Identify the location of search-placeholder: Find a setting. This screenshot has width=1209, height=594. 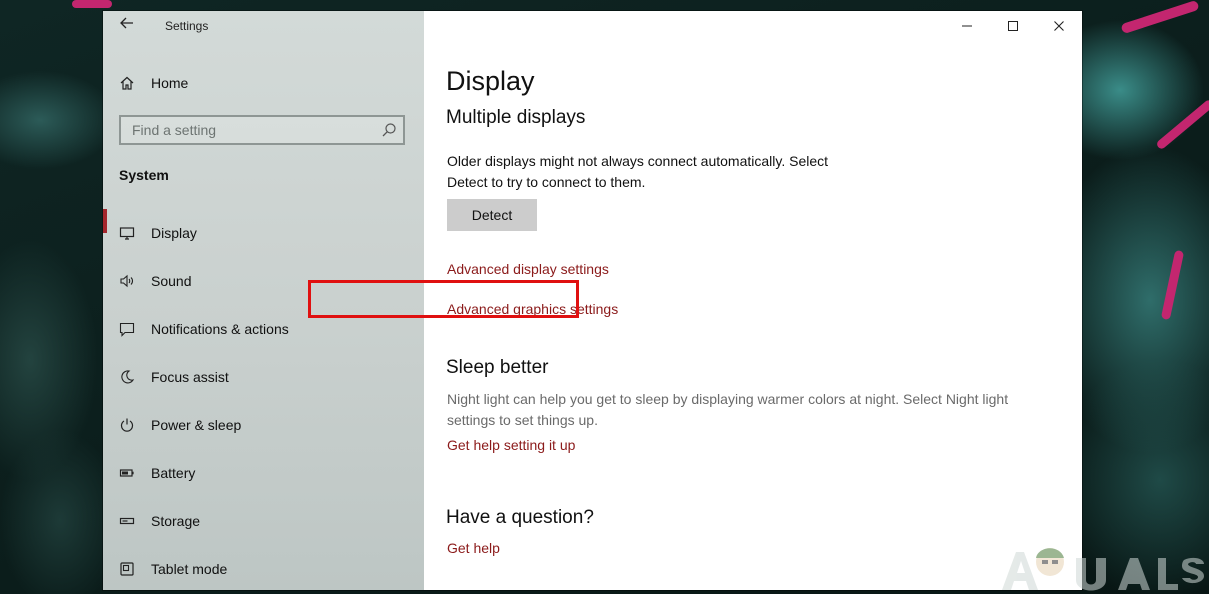
(174, 130).